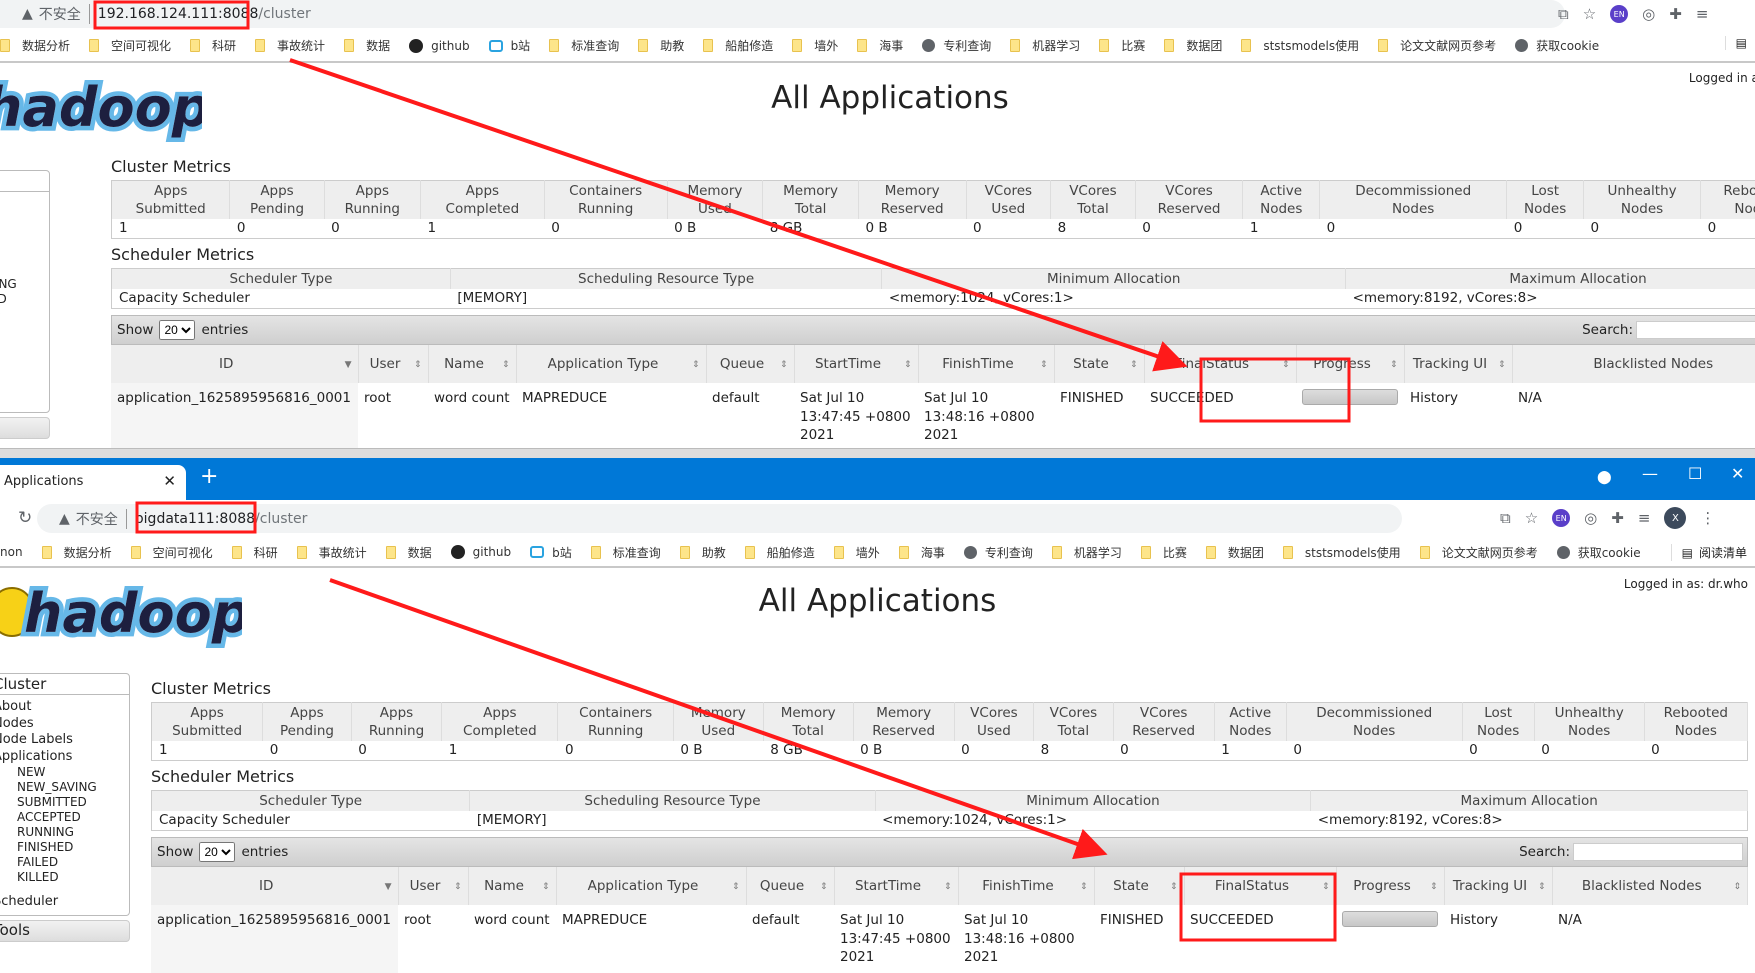  What do you see at coordinates (1557, 45) in the screenshot?
I see `bookmark-item: 获取cookie` at bounding box center [1557, 45].